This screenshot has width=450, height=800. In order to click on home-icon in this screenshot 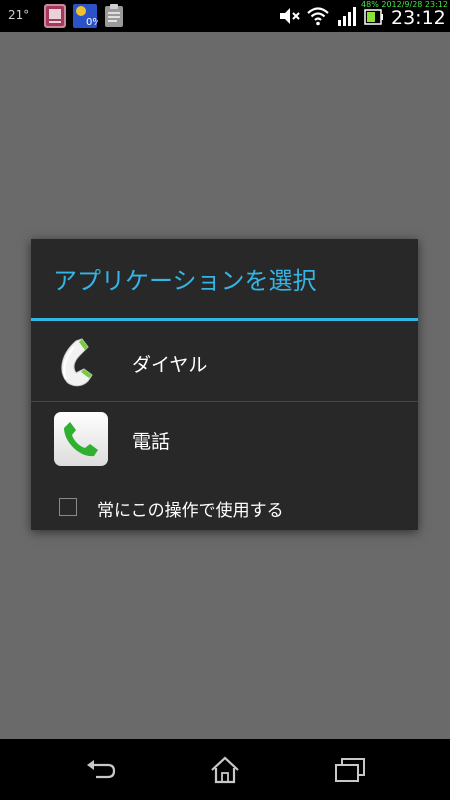, I will do `click(225, 770)`.